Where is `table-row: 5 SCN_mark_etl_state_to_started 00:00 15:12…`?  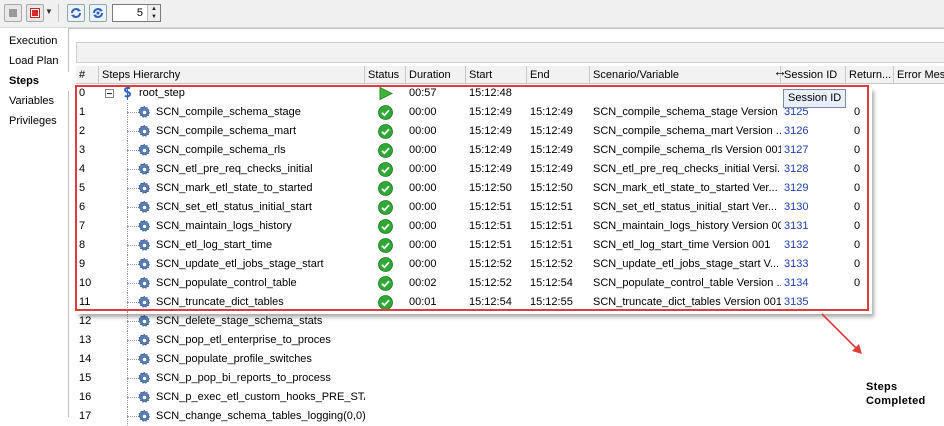
table-row: 5 SCN_mark_etl_state_to_started 00:00 15:12… is located at coordinates (510, 188).